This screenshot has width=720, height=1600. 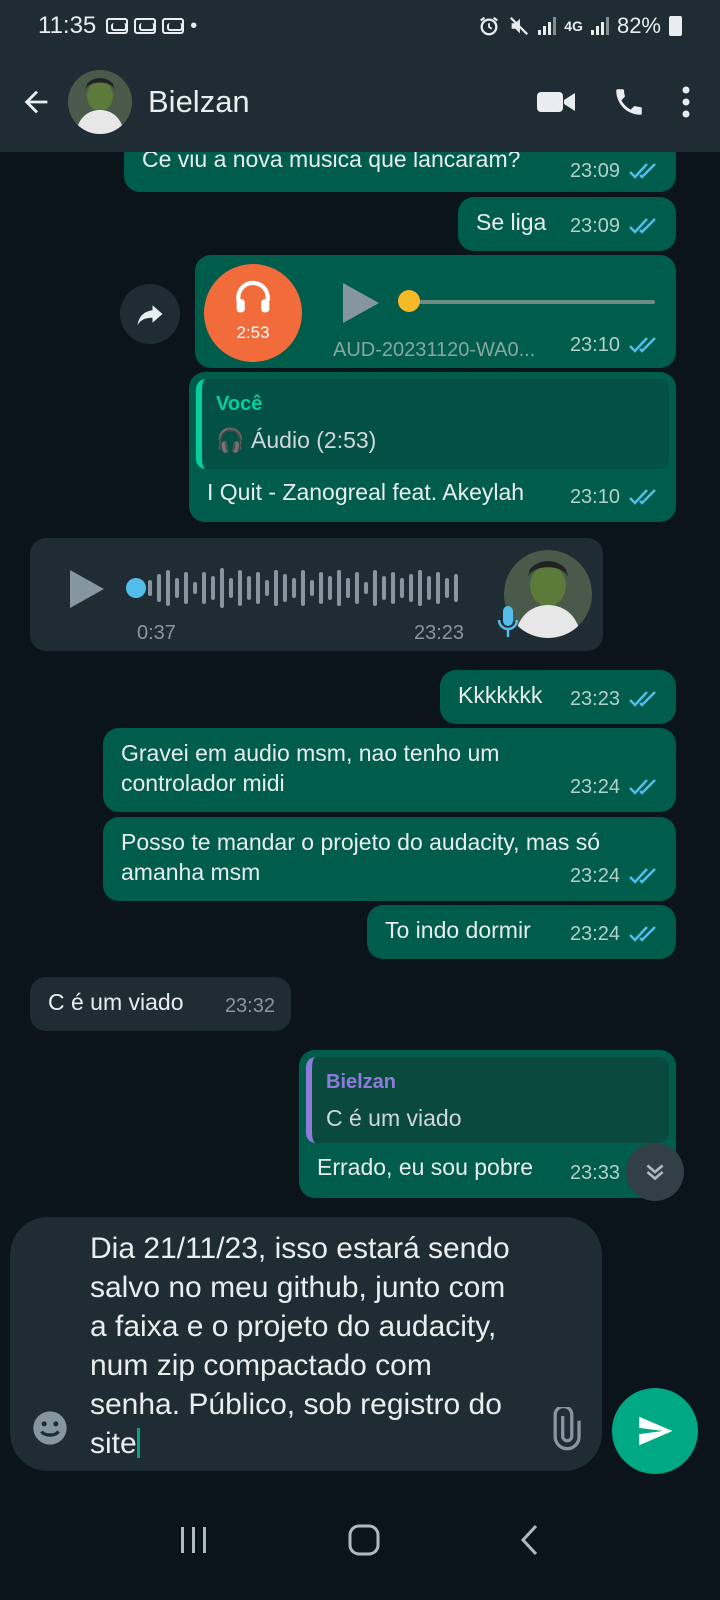 I want to click on message-text: I Quit - Zanogreal feat. Akeylah, so click(x=366, y=492).